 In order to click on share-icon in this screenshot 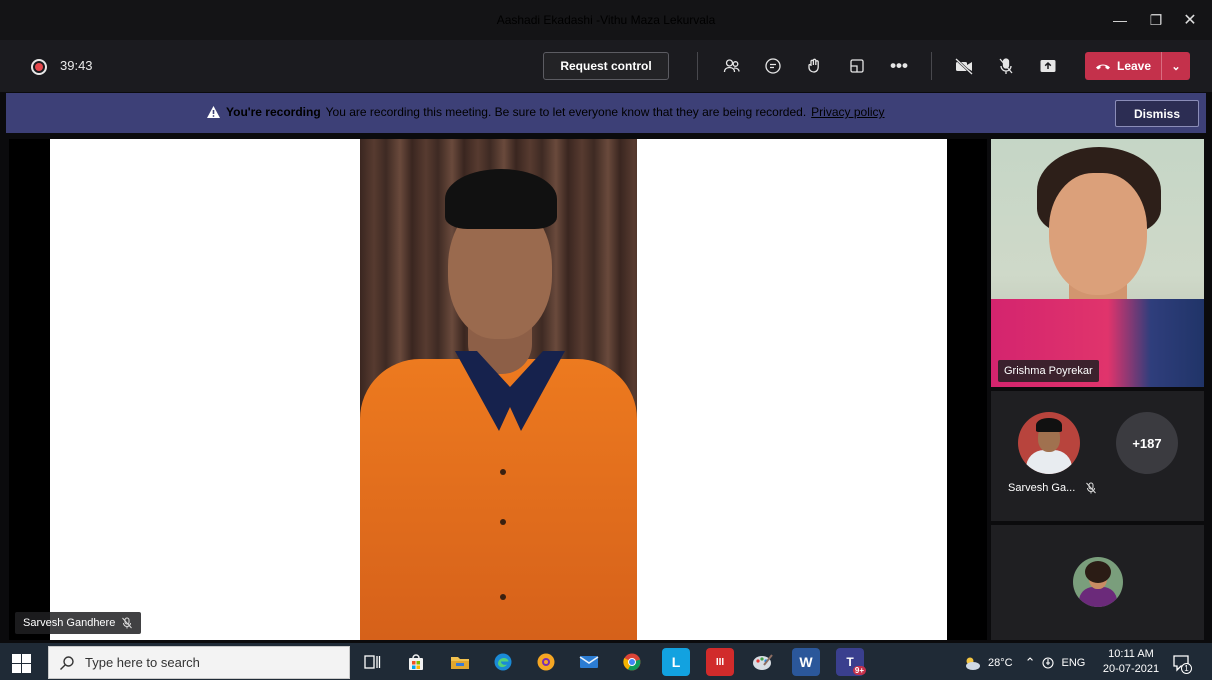, I will do `click(1048, 66)`.